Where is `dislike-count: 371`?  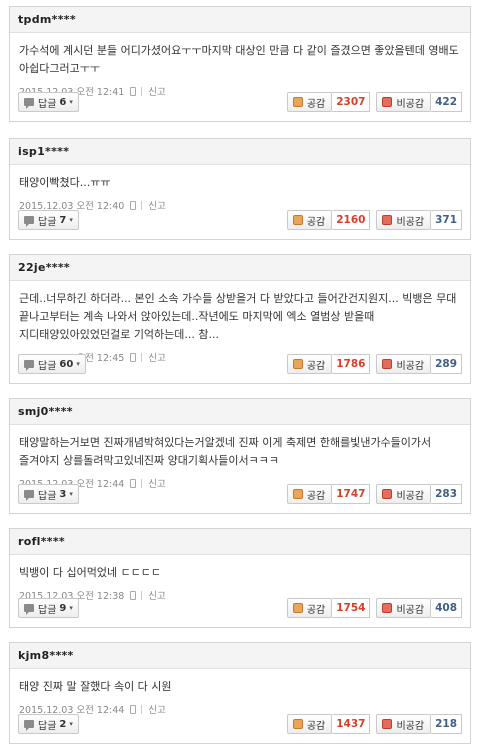 dislike-count: 371 is located at coordinates (446, 220).